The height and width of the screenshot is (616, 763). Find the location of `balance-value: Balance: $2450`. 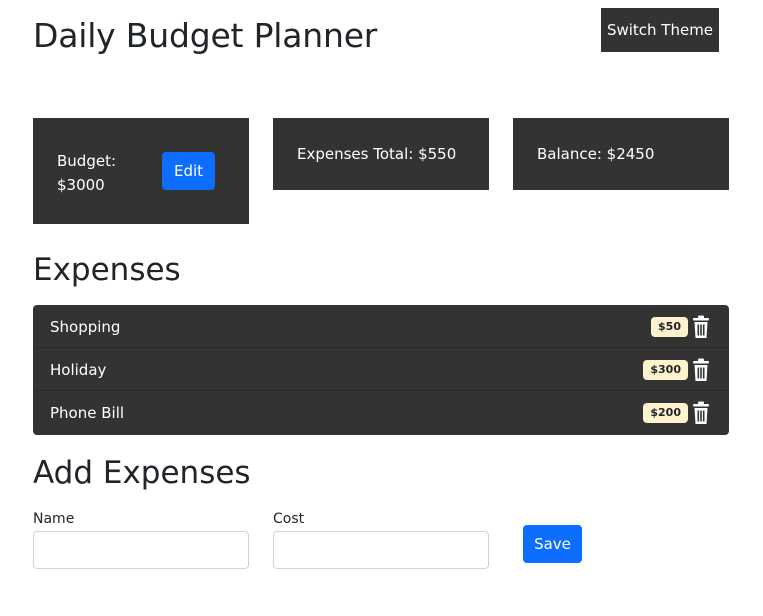

balance-value: Balance: $2450 is located at coordinates (596, 154).